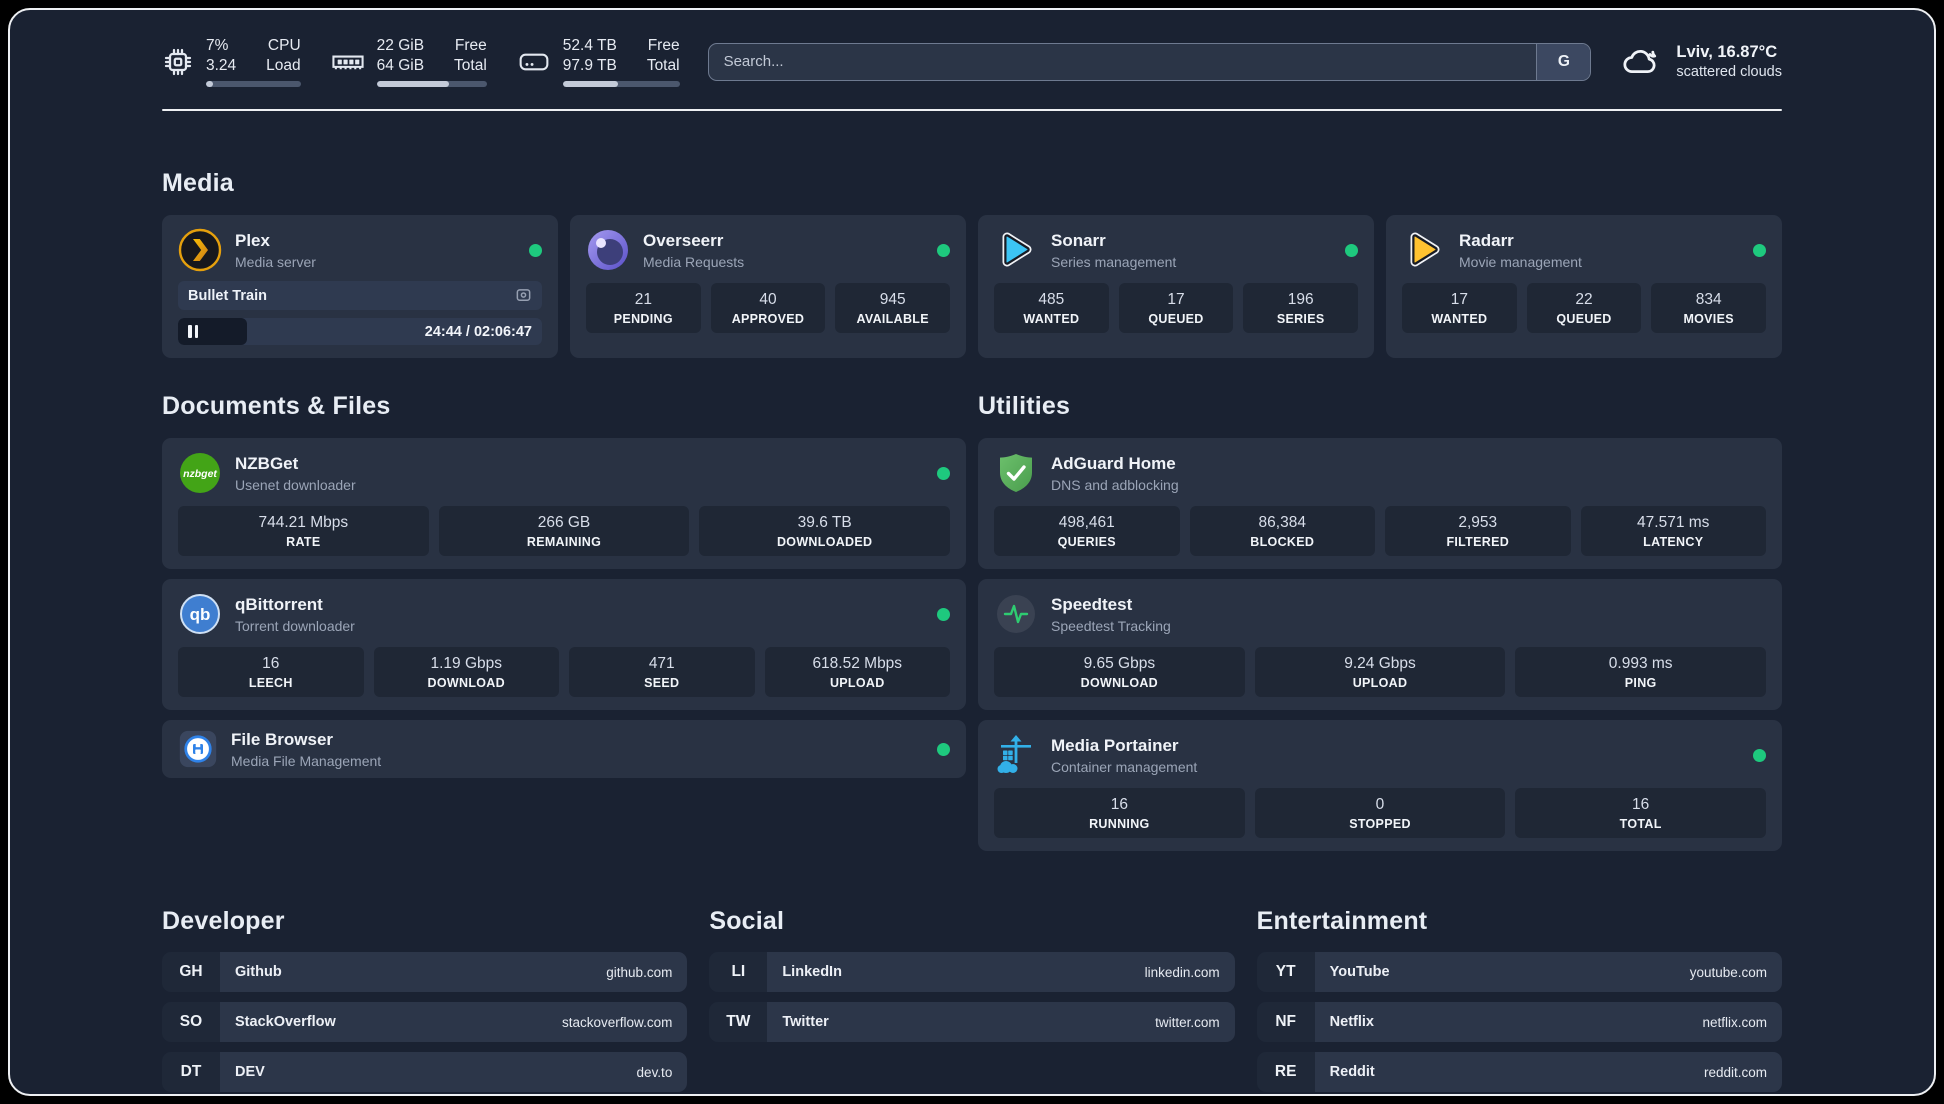 This screenshot has width=1944, height=1104. Describe the element at coordinates (617, 1022) in the screenshot. I see `bookmark-url: stackoverflow.com` at that location.